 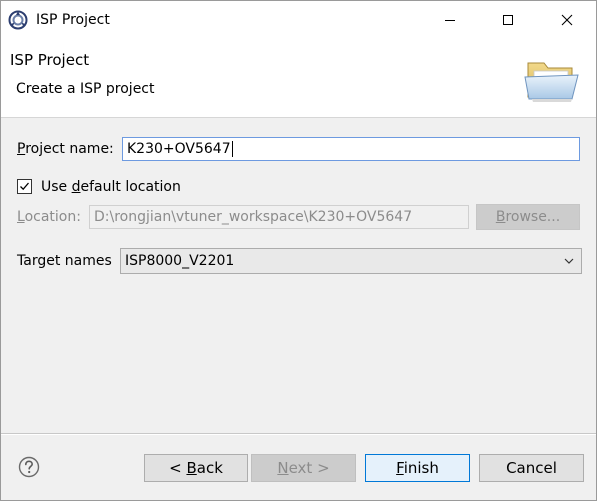 I want to click on text-caret, so click(x=232, y=149).